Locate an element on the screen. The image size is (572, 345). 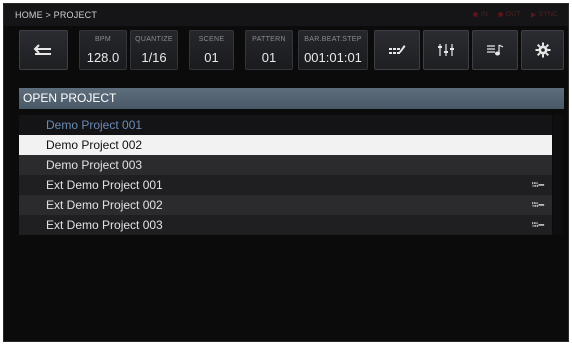
project-name: Ext Demo Project 002 is located at coordinates (104, 205).